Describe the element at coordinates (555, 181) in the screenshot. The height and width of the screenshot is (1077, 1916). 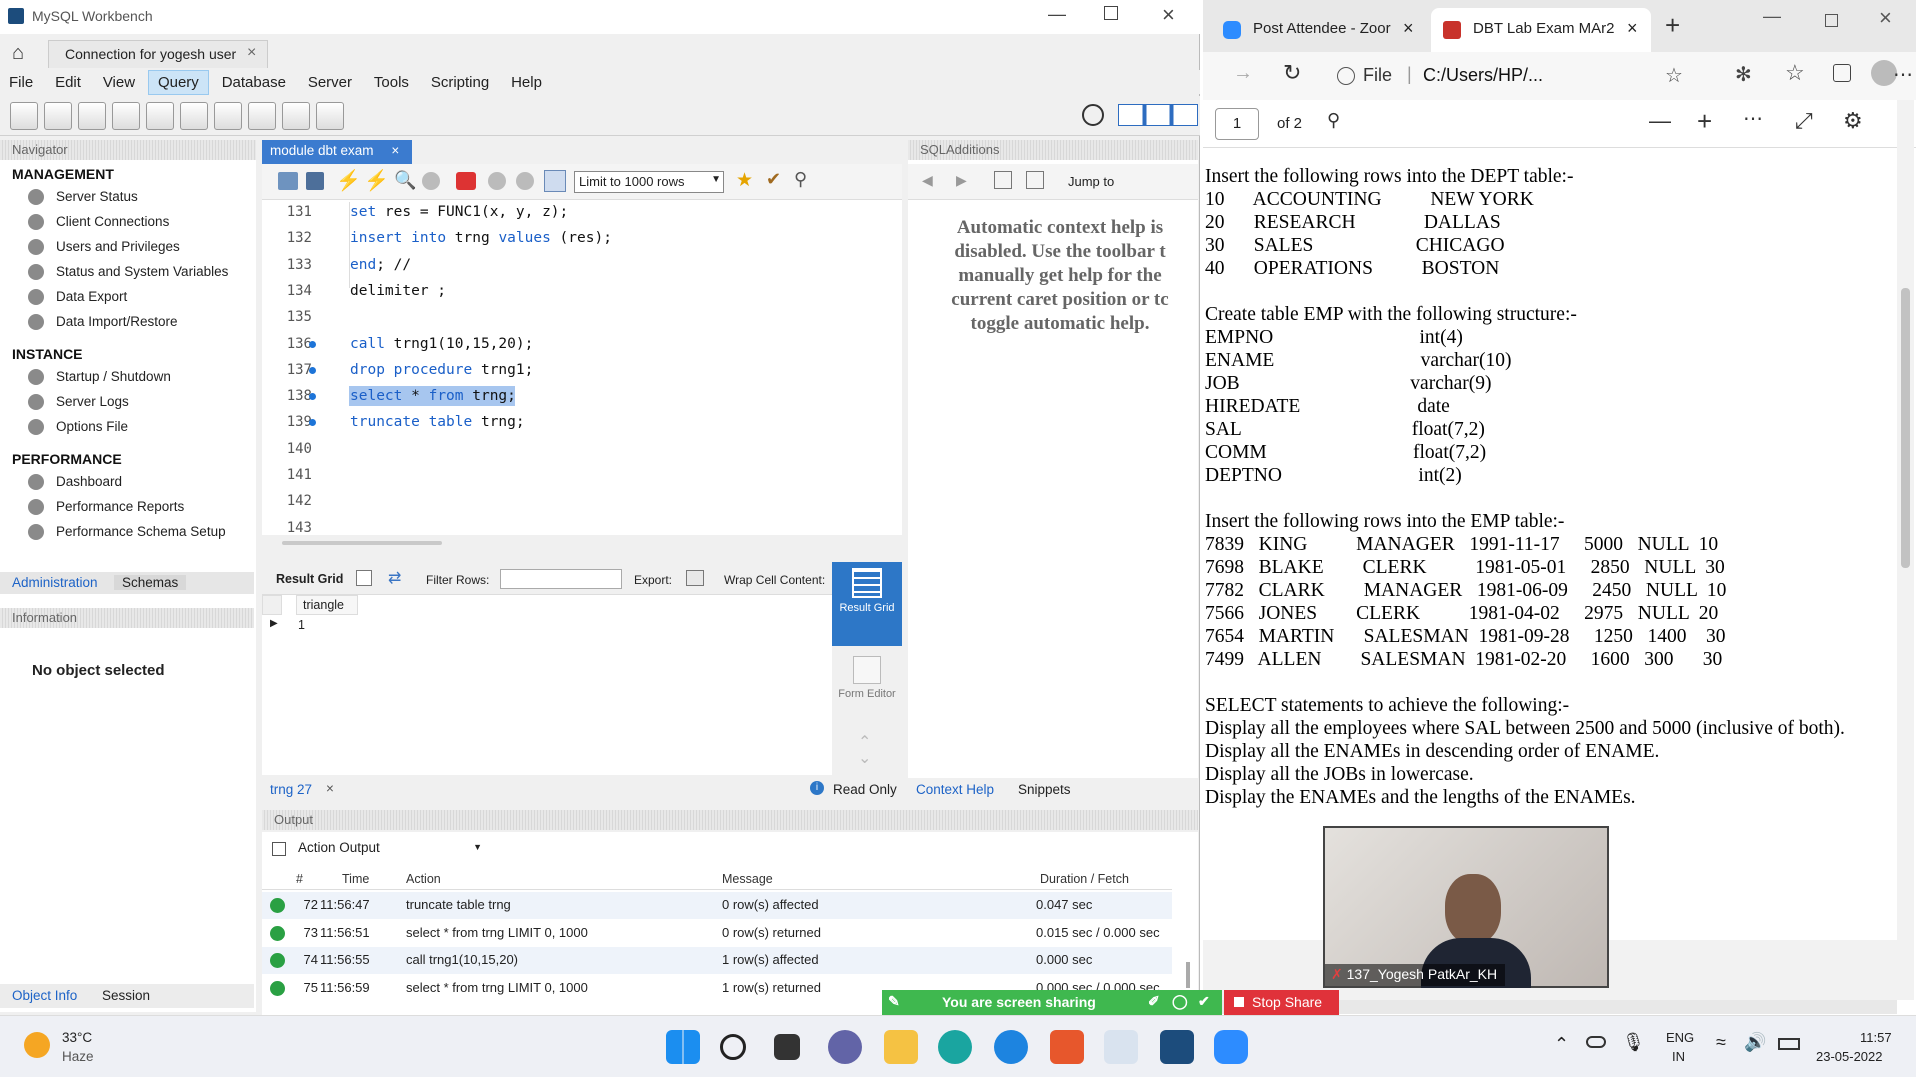
I see `autocommit-icon` at that location.